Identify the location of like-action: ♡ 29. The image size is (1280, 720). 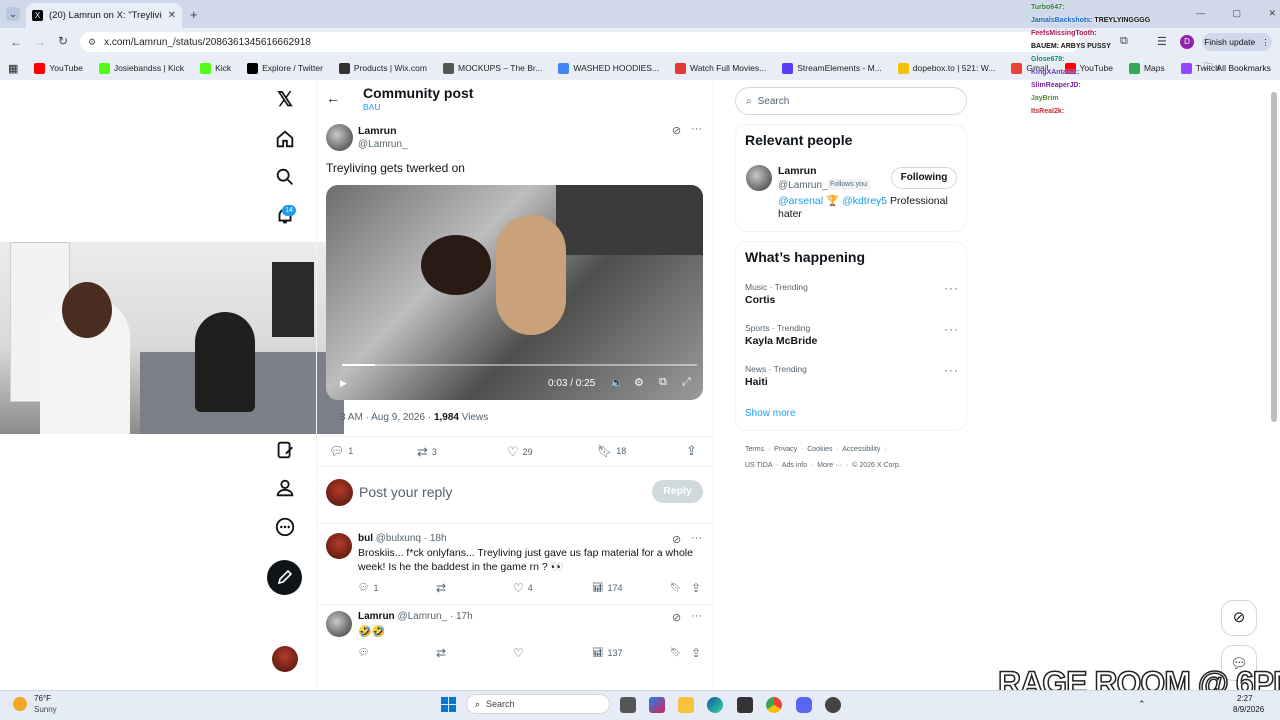
(520, 452).